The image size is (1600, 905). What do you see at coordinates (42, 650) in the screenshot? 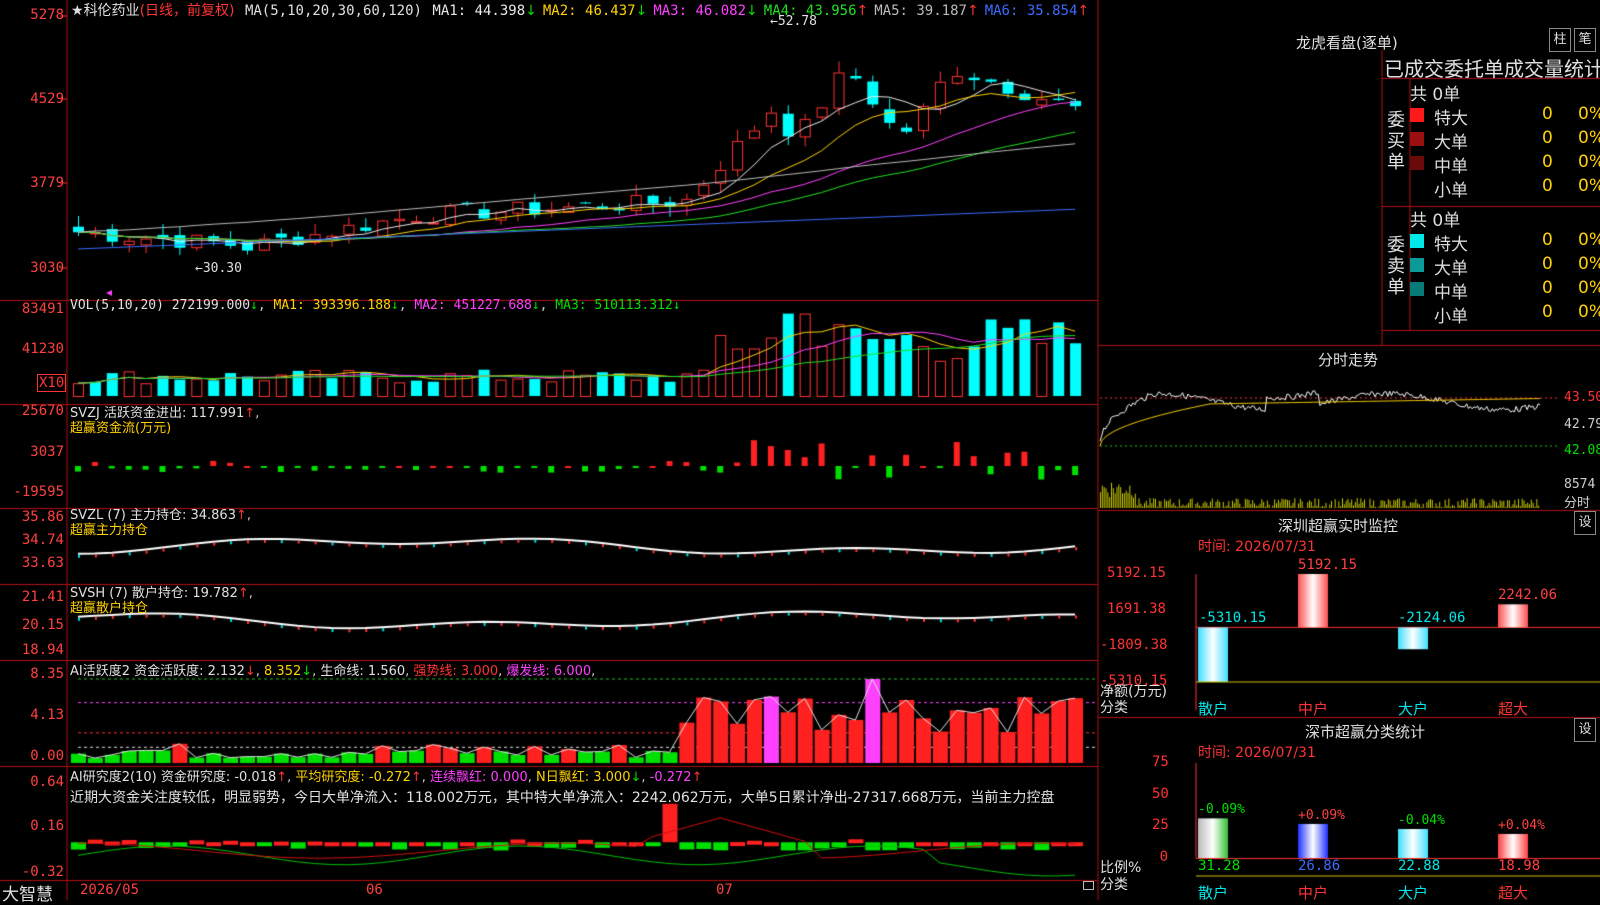
I see `svsh-tick-3: 18.94` at bounding box center [42, 650].